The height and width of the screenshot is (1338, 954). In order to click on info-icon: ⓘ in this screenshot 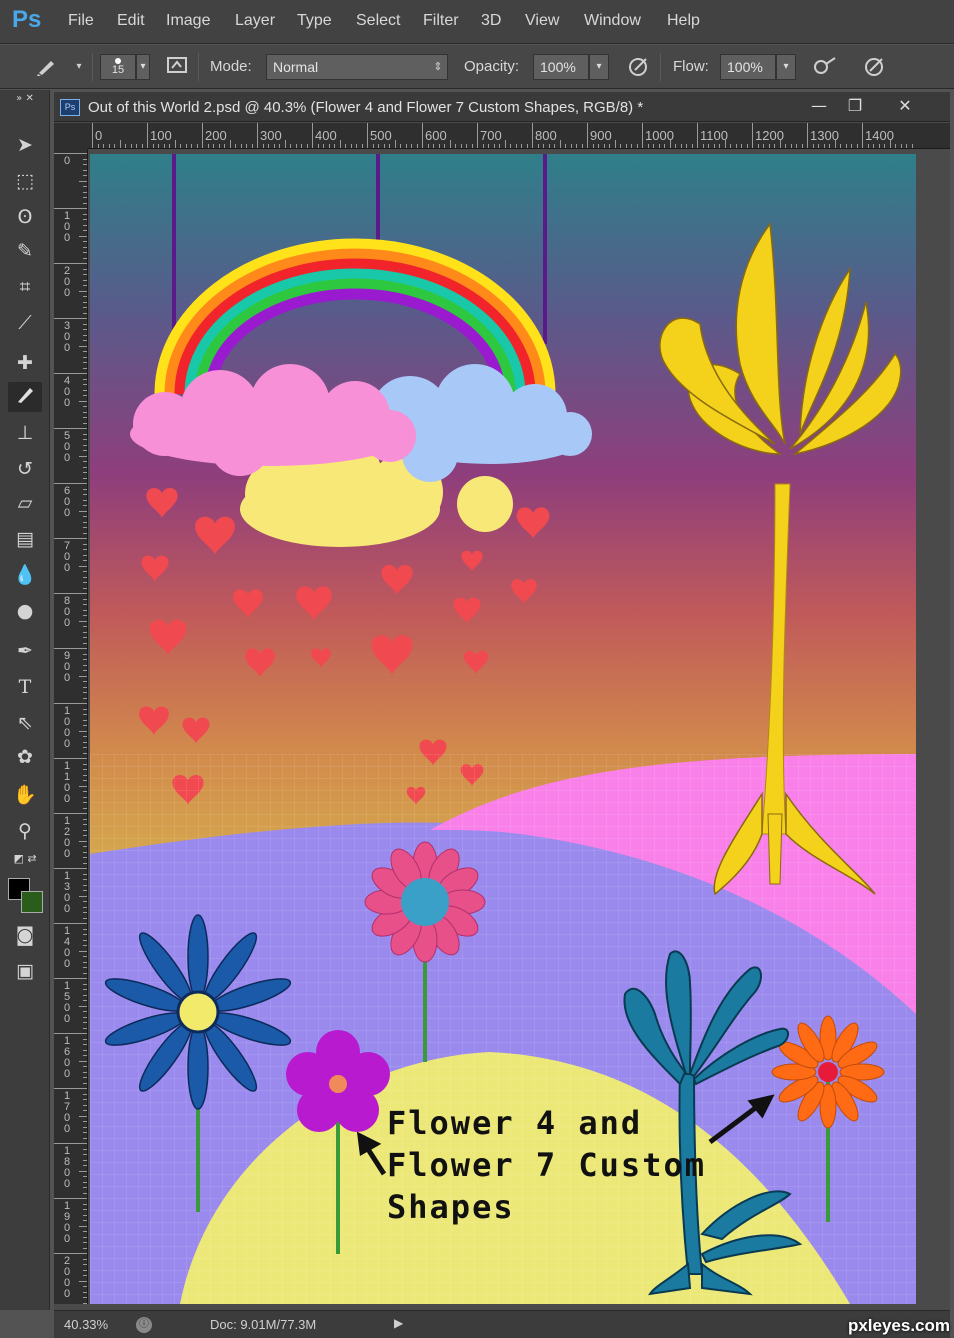, I will do `click(144, 1325)`.